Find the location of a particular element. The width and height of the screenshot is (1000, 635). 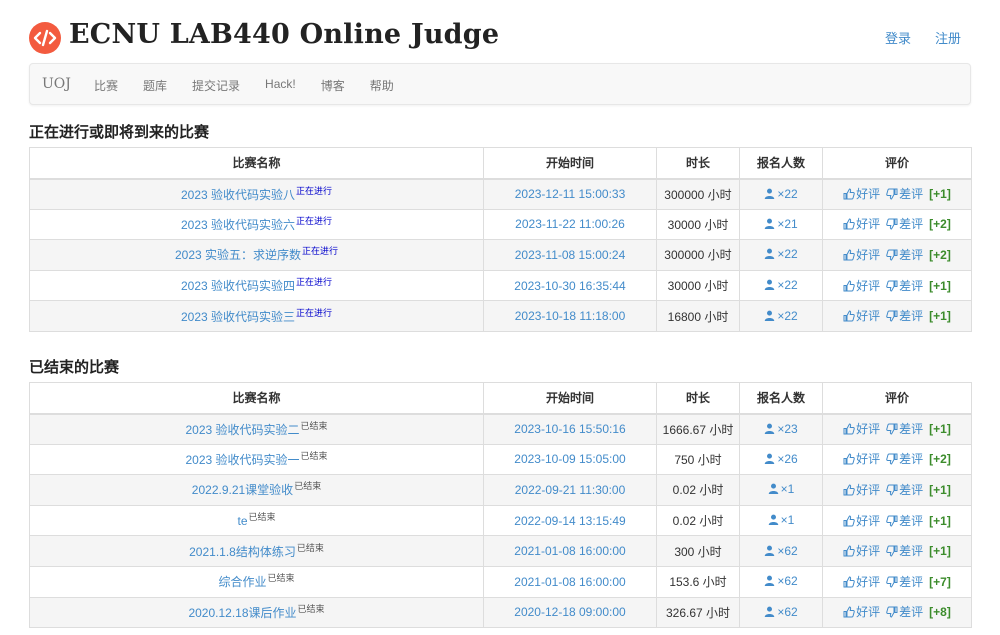

contest-status-badge: 已结束 is located at coordinates (308, 486).